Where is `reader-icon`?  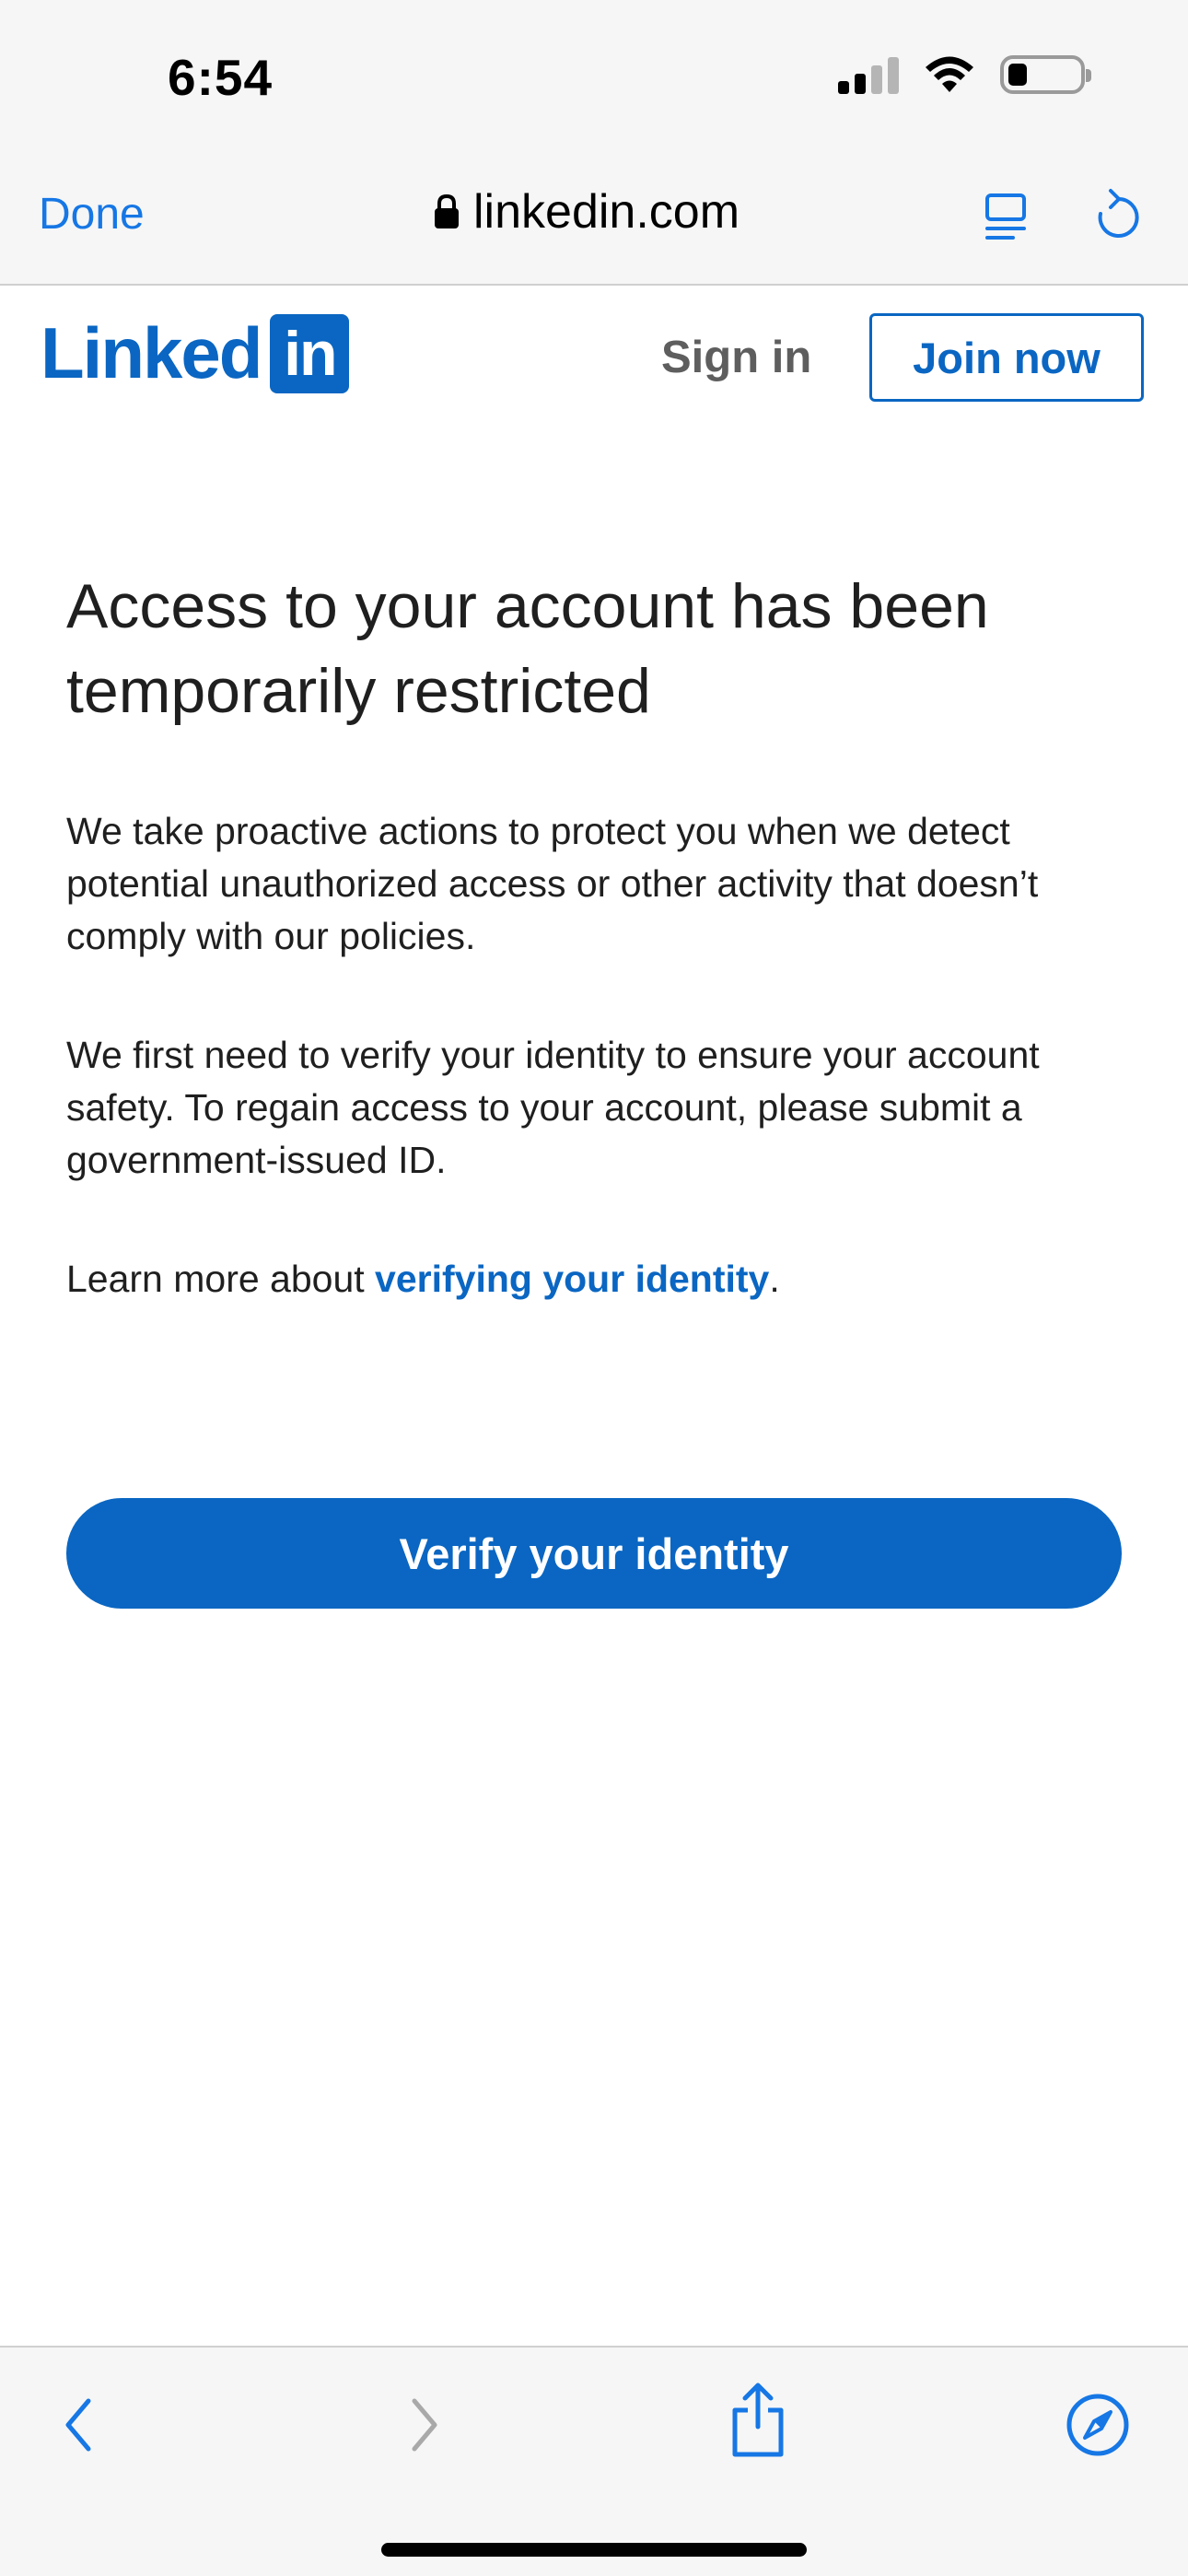
reader-icon is located at coordinates (1007, 217).